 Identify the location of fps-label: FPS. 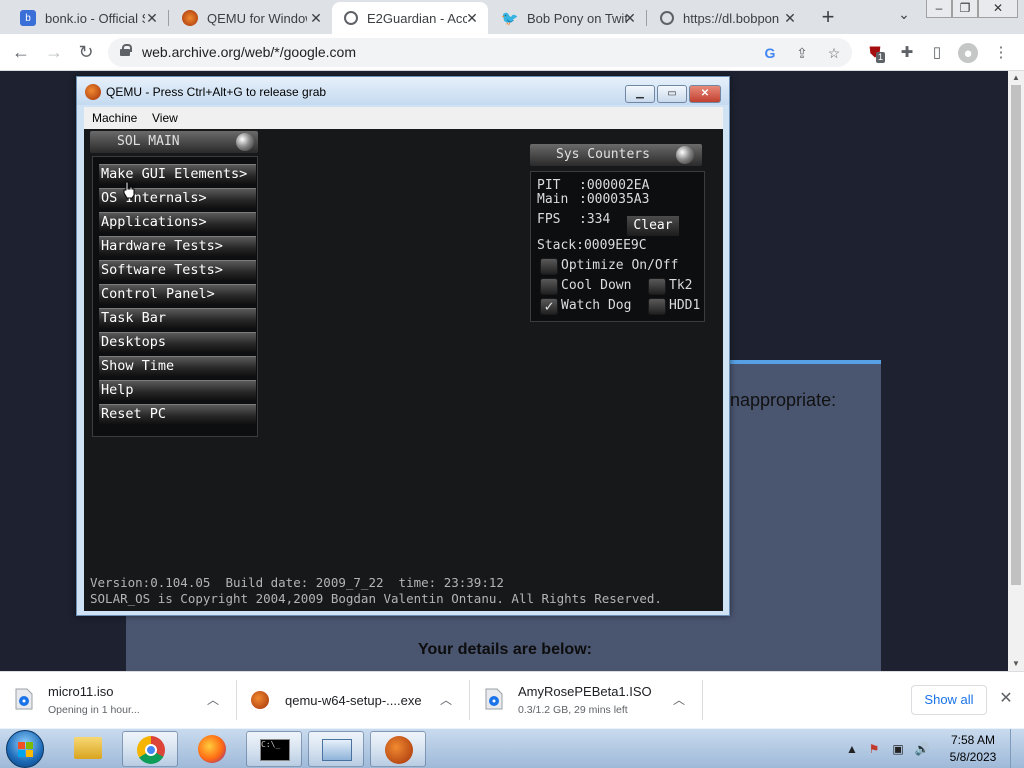
(549, 219).